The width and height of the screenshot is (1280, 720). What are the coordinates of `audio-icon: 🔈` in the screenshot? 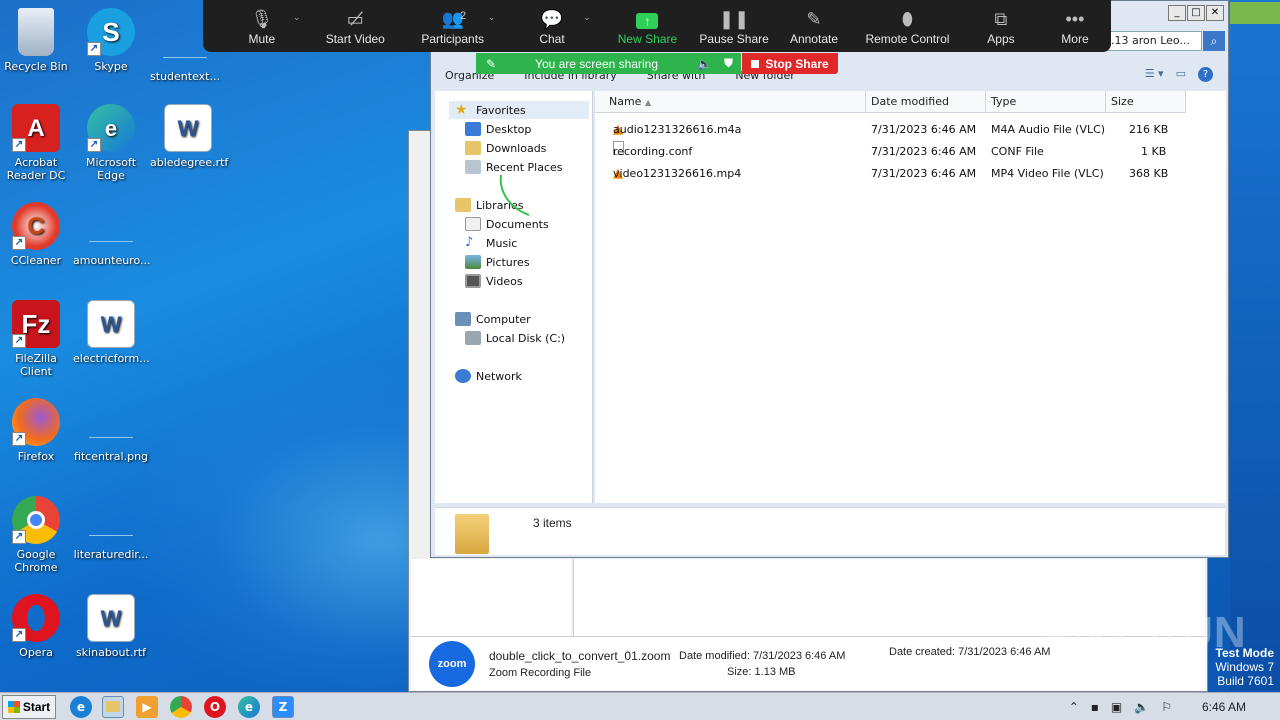 It's located at (704, 64).